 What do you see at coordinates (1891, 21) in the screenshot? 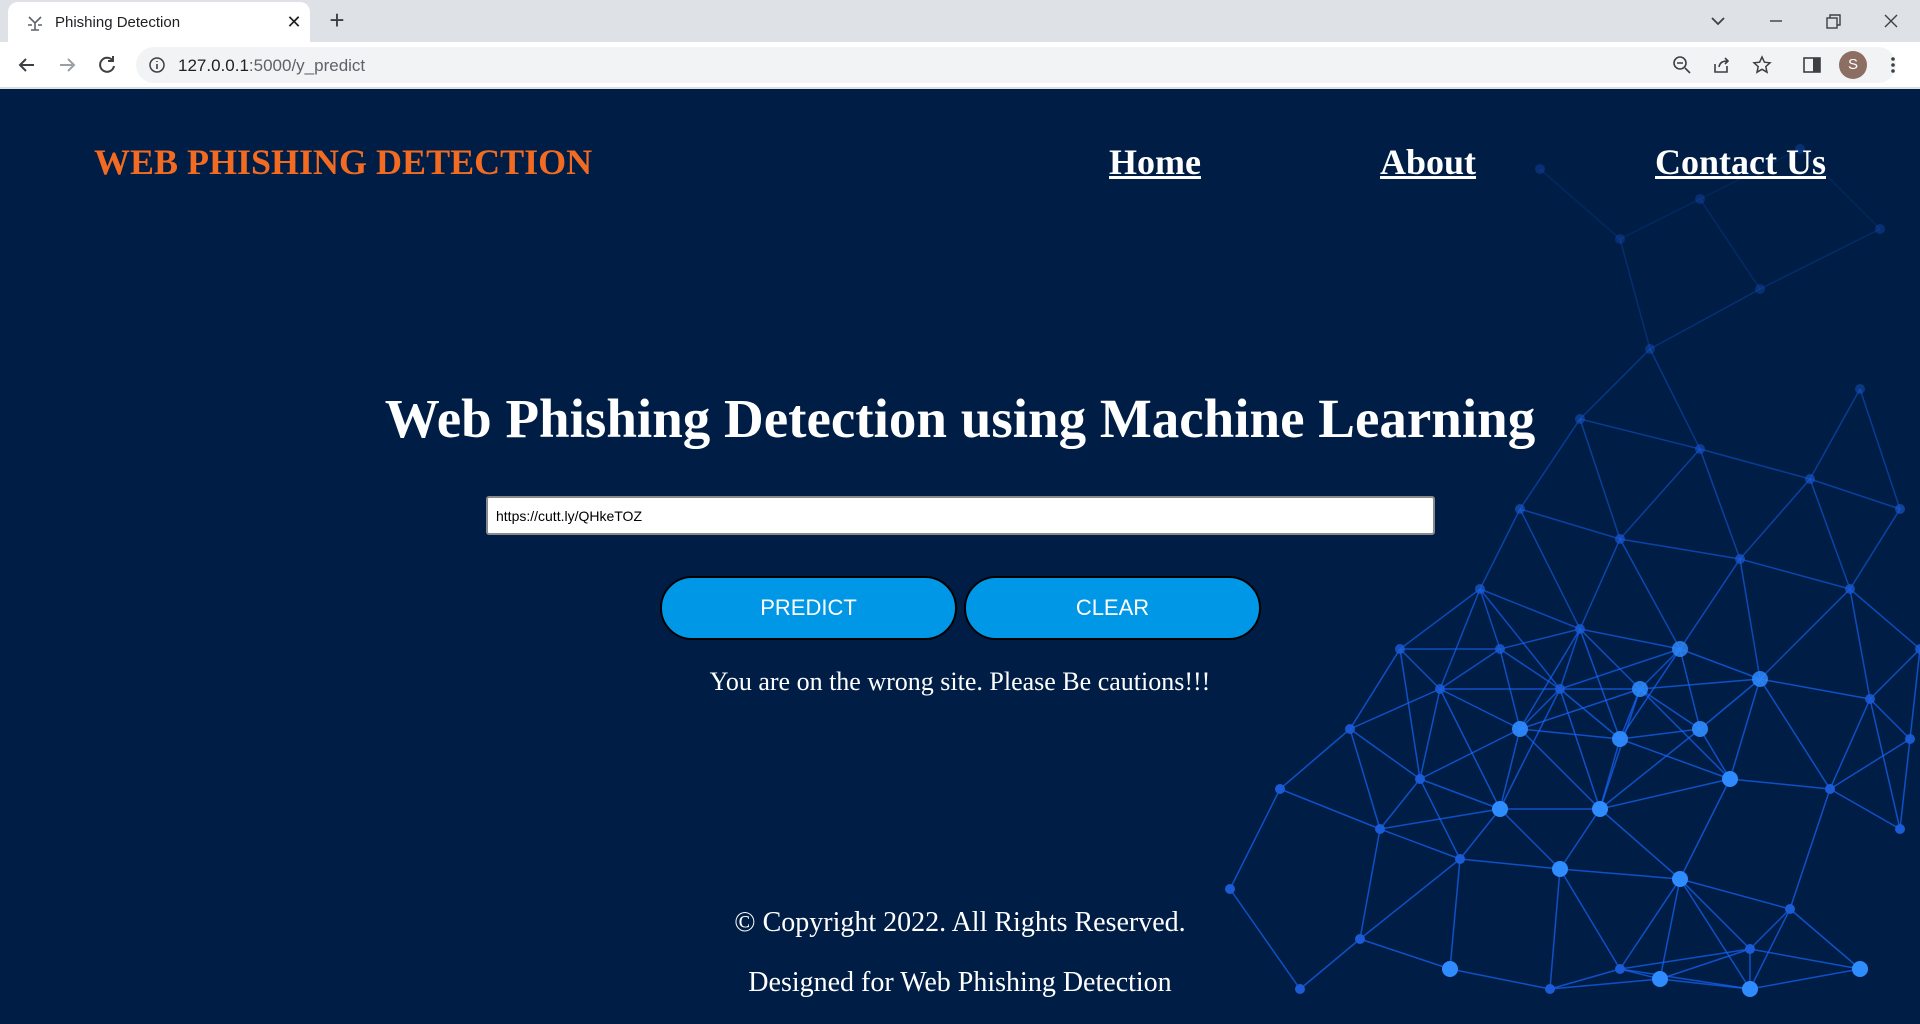
I see `close-window-icon` at bounding box center [1891, 21].